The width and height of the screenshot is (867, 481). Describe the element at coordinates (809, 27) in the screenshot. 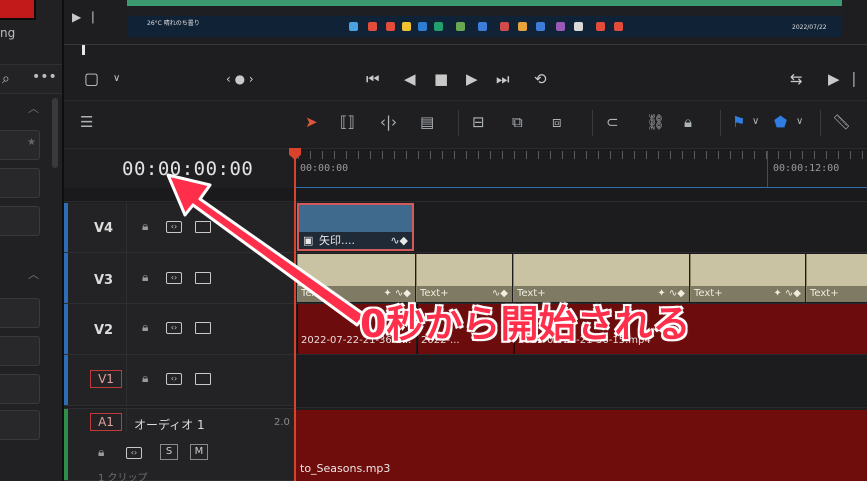

I see `clock-text: 2022/07/22` at that location.